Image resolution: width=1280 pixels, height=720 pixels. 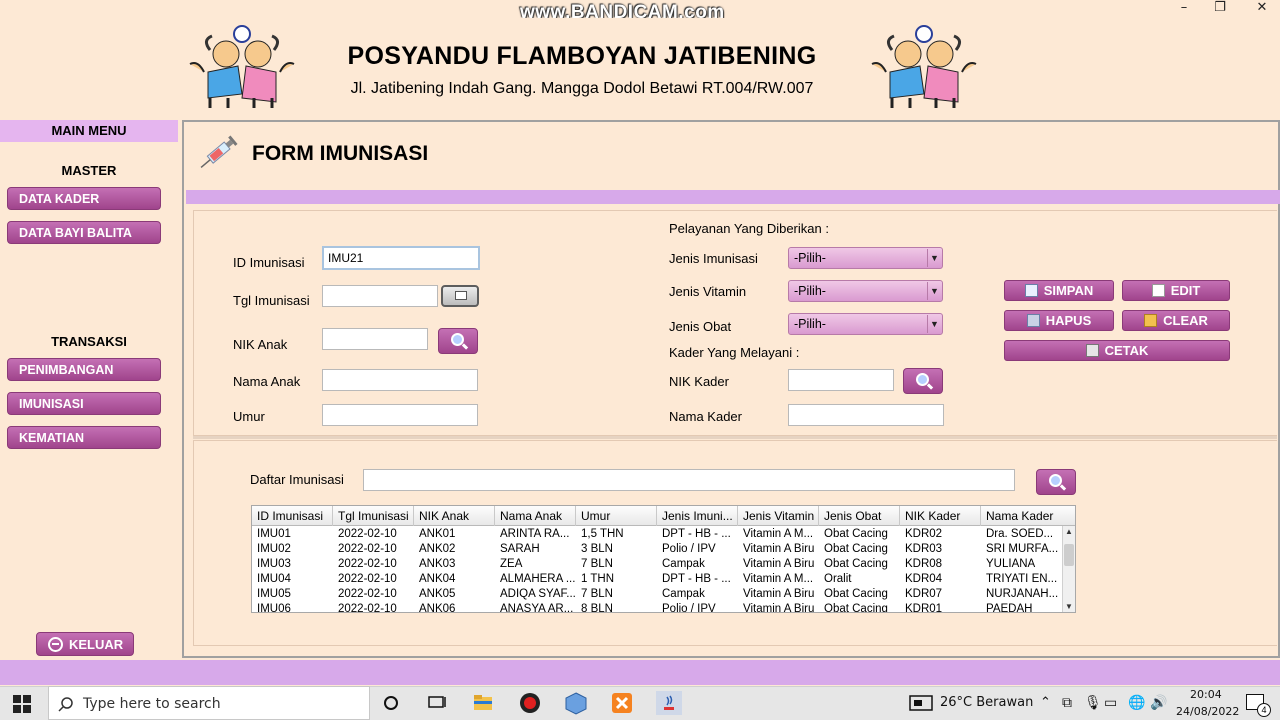 I want to click on table-cell: 1,5 THN, so click(x=602, y=534).